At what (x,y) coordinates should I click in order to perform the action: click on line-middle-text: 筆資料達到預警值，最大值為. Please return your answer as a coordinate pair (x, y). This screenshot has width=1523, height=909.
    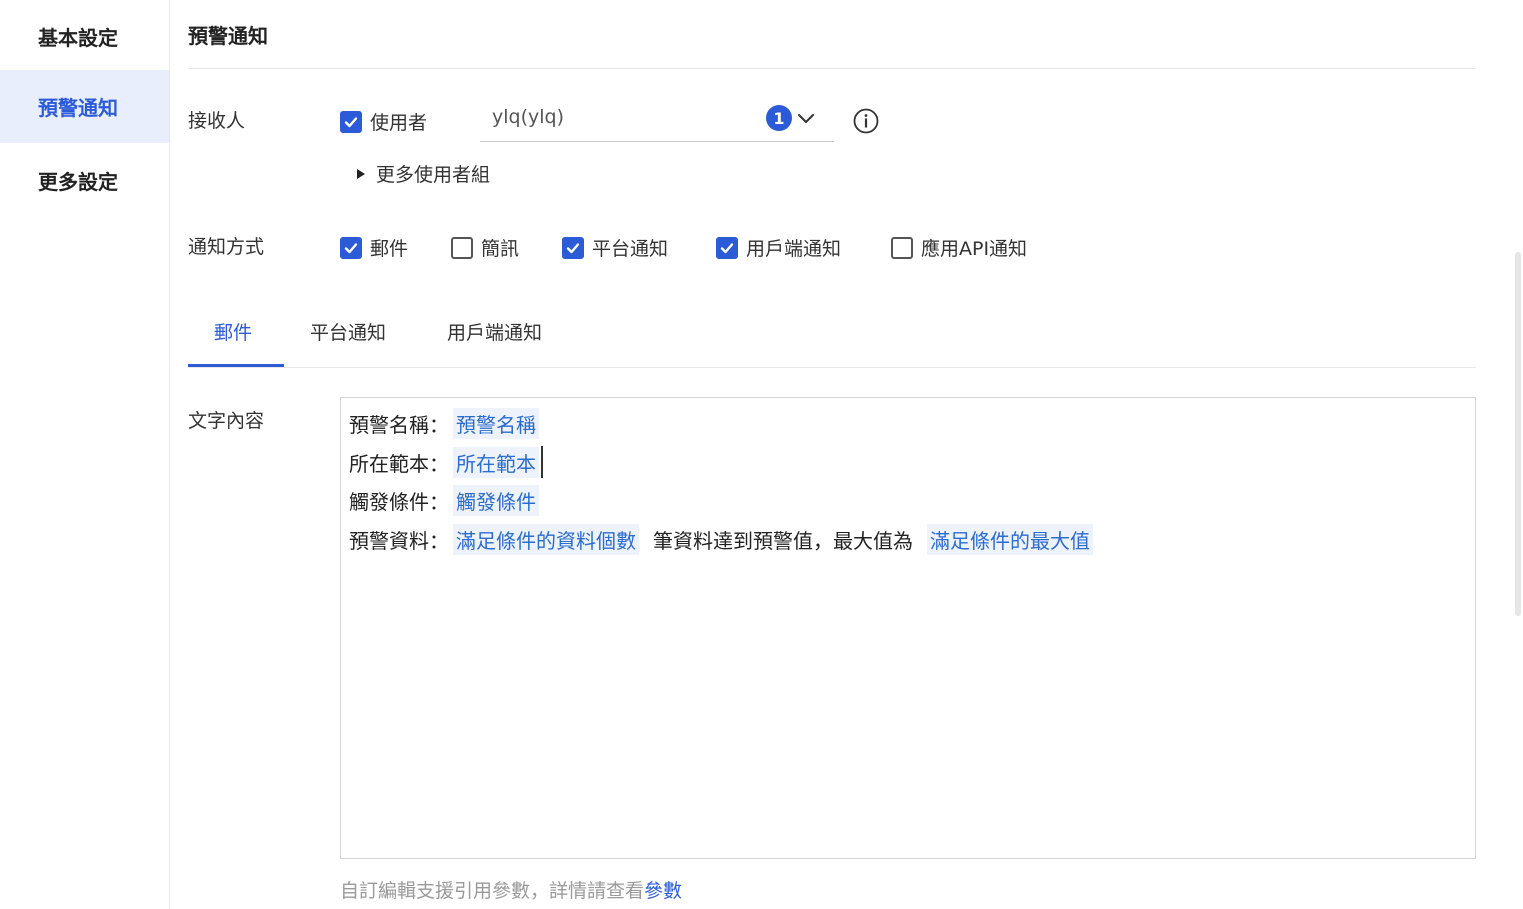
    Looking at the image, I should click on (783, 541).